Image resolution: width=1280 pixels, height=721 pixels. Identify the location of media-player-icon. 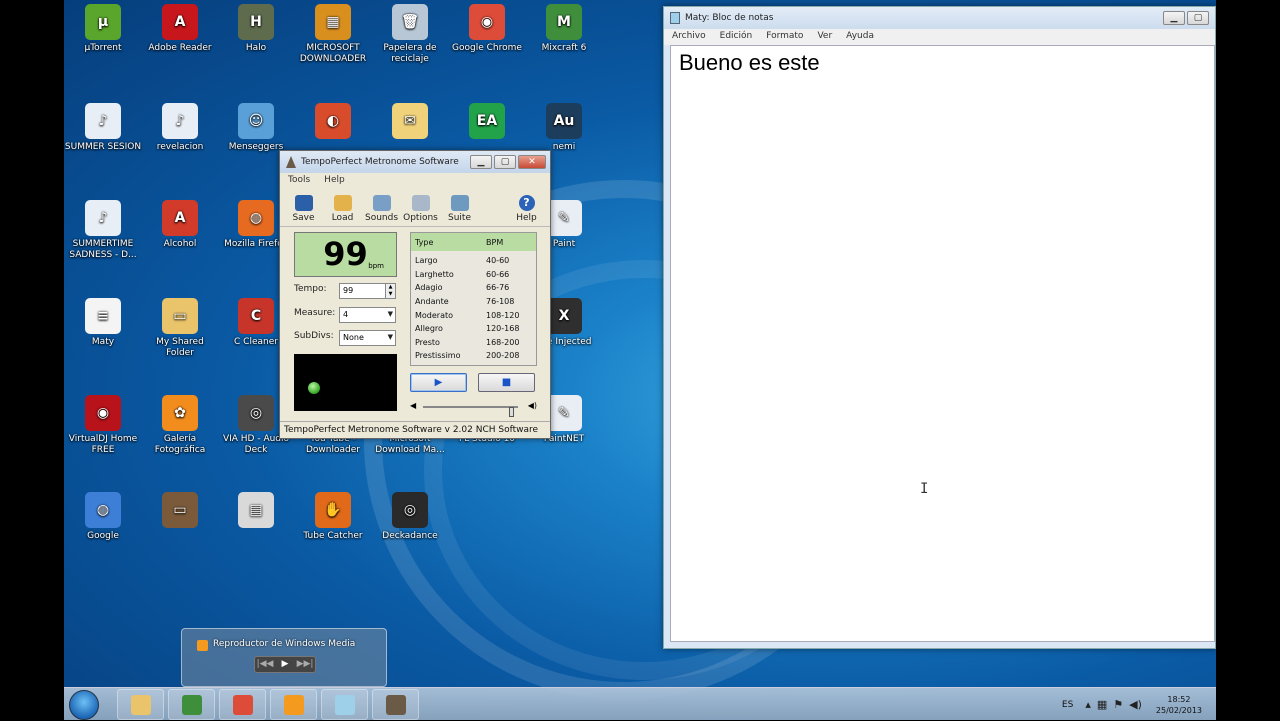
(202, 645).